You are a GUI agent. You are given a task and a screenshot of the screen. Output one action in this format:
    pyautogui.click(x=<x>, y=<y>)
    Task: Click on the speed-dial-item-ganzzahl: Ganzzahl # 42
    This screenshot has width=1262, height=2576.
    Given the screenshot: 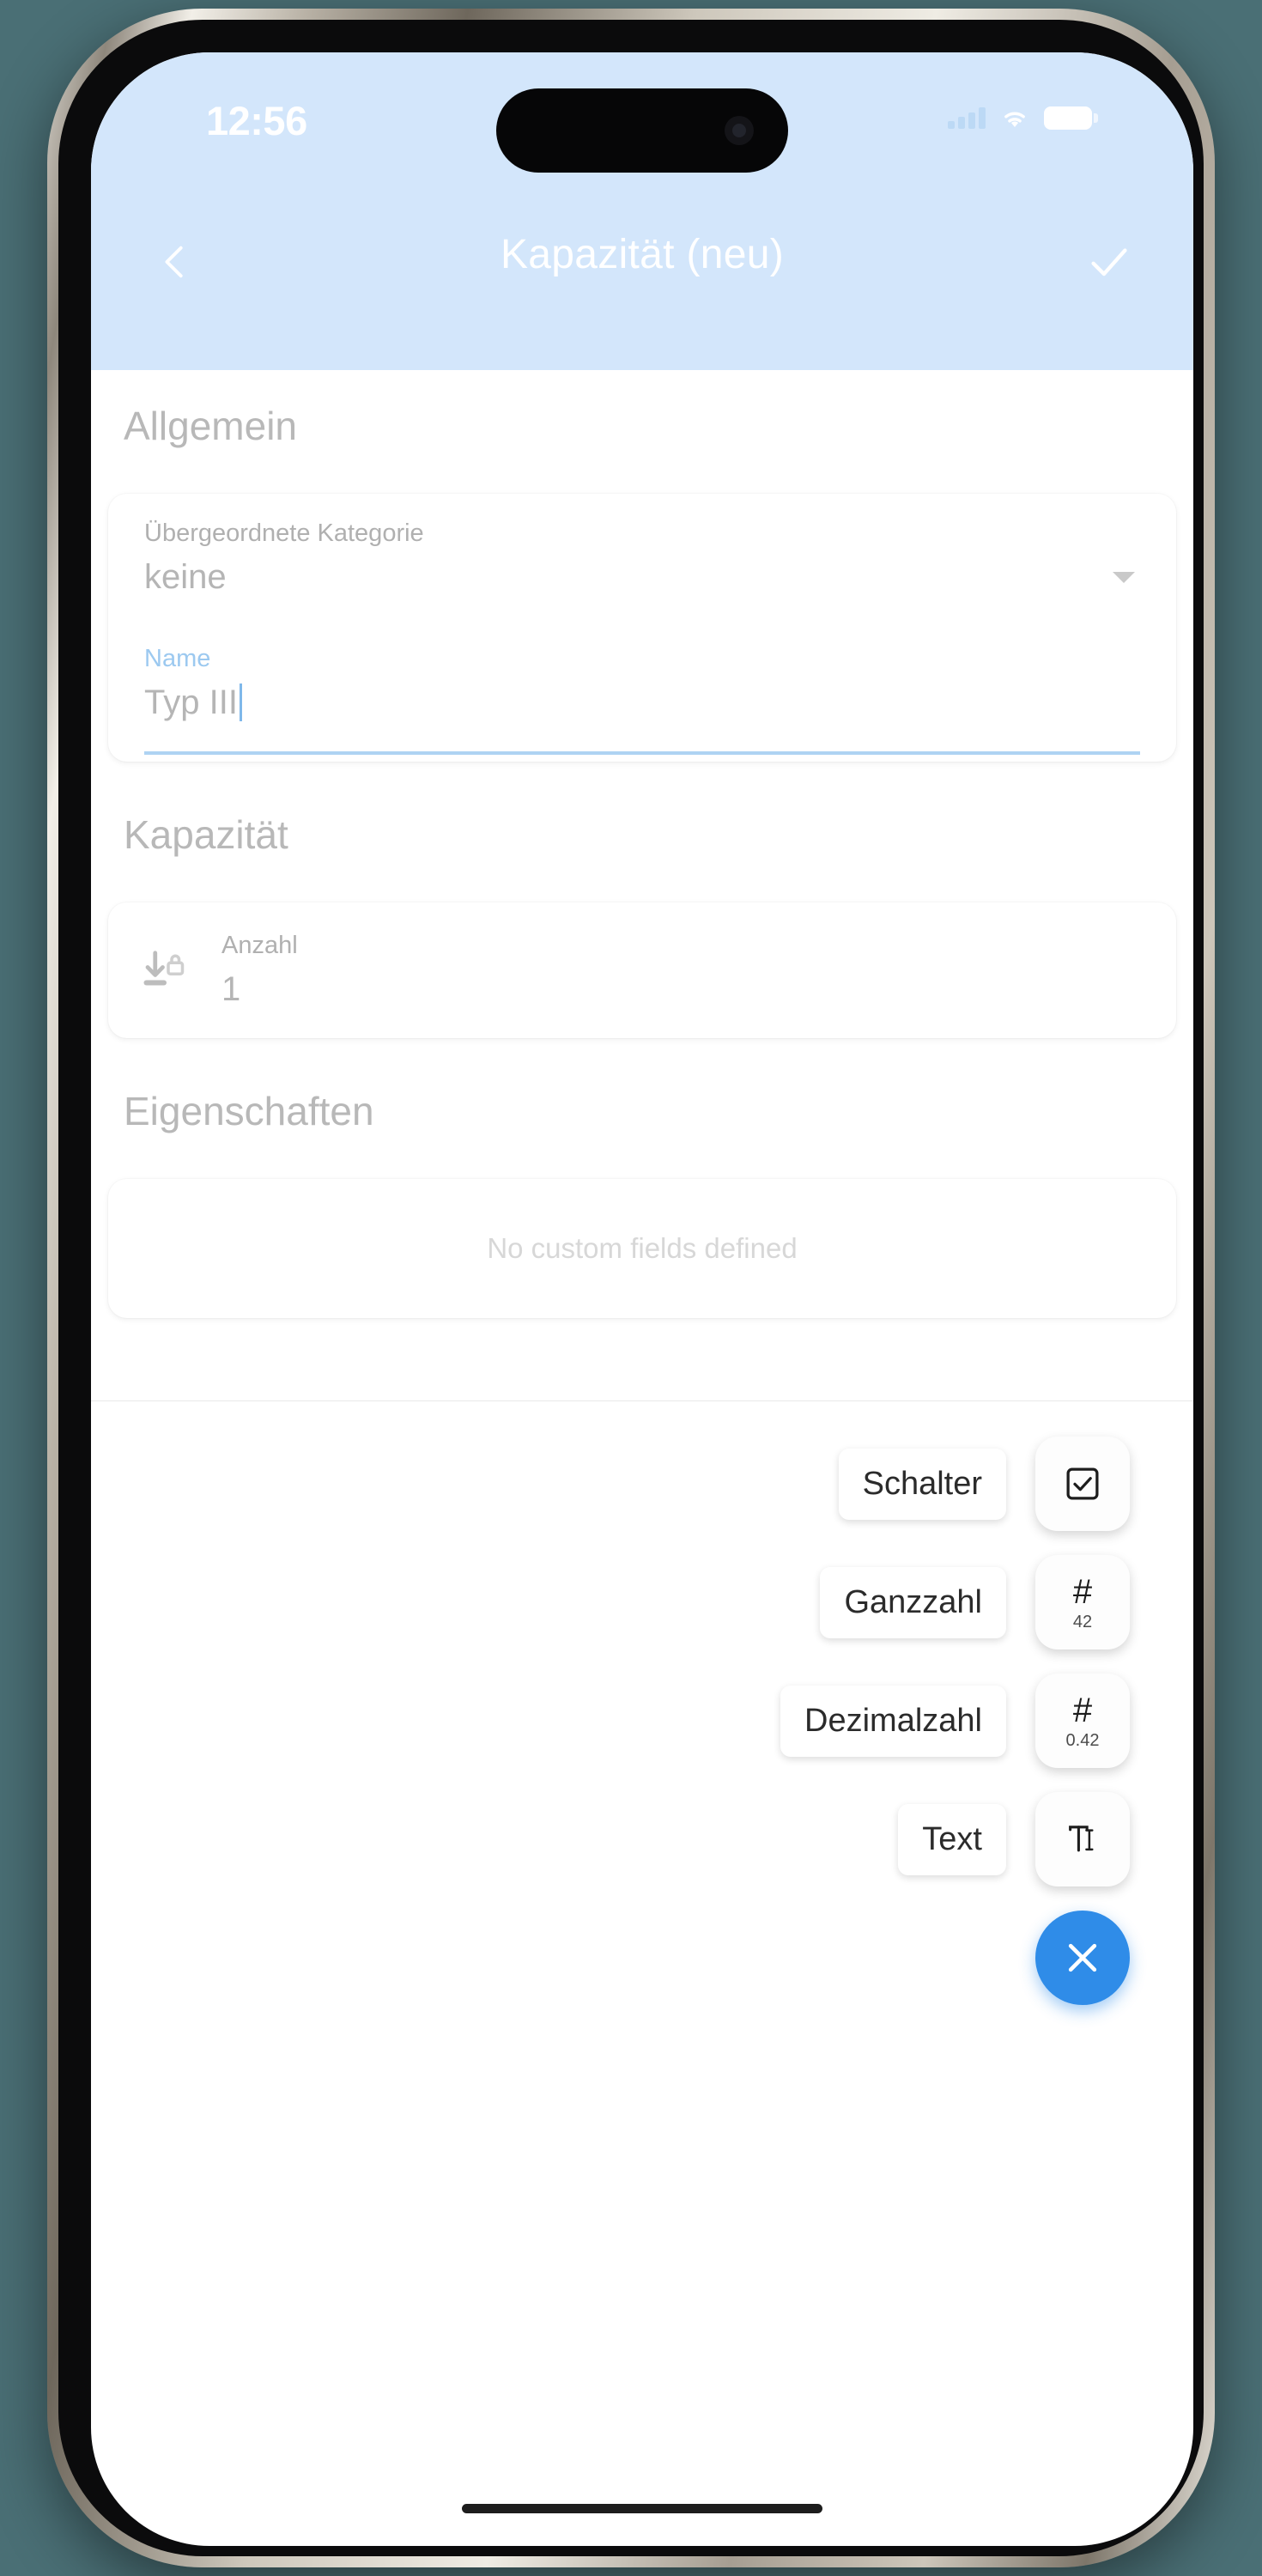 What is the action you would take?
    pyautogui.click(x=898, y=1602)
    